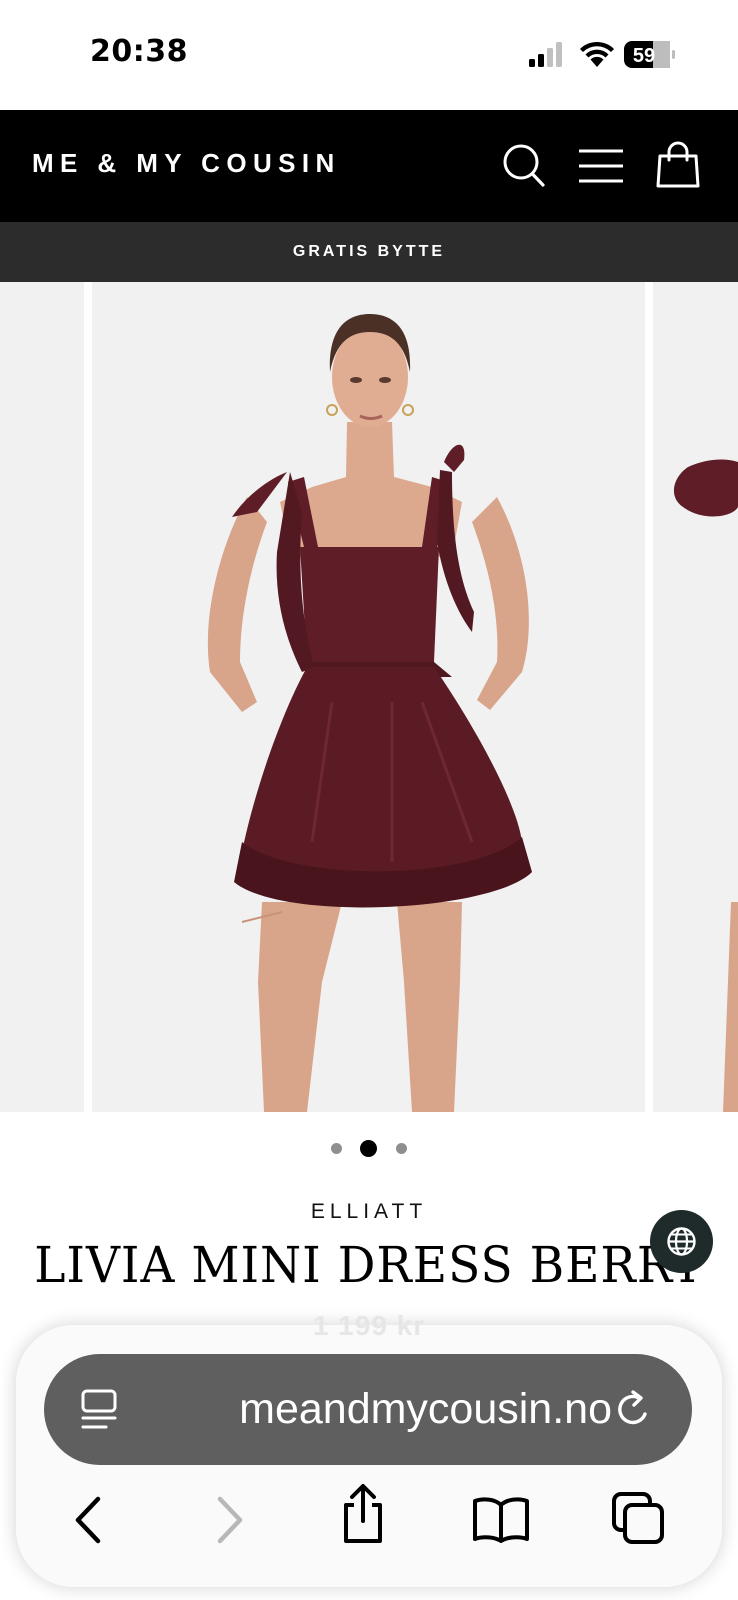 This screenshot has width=738, height=1600. I want to click on menu-icon, so click(601, 166).